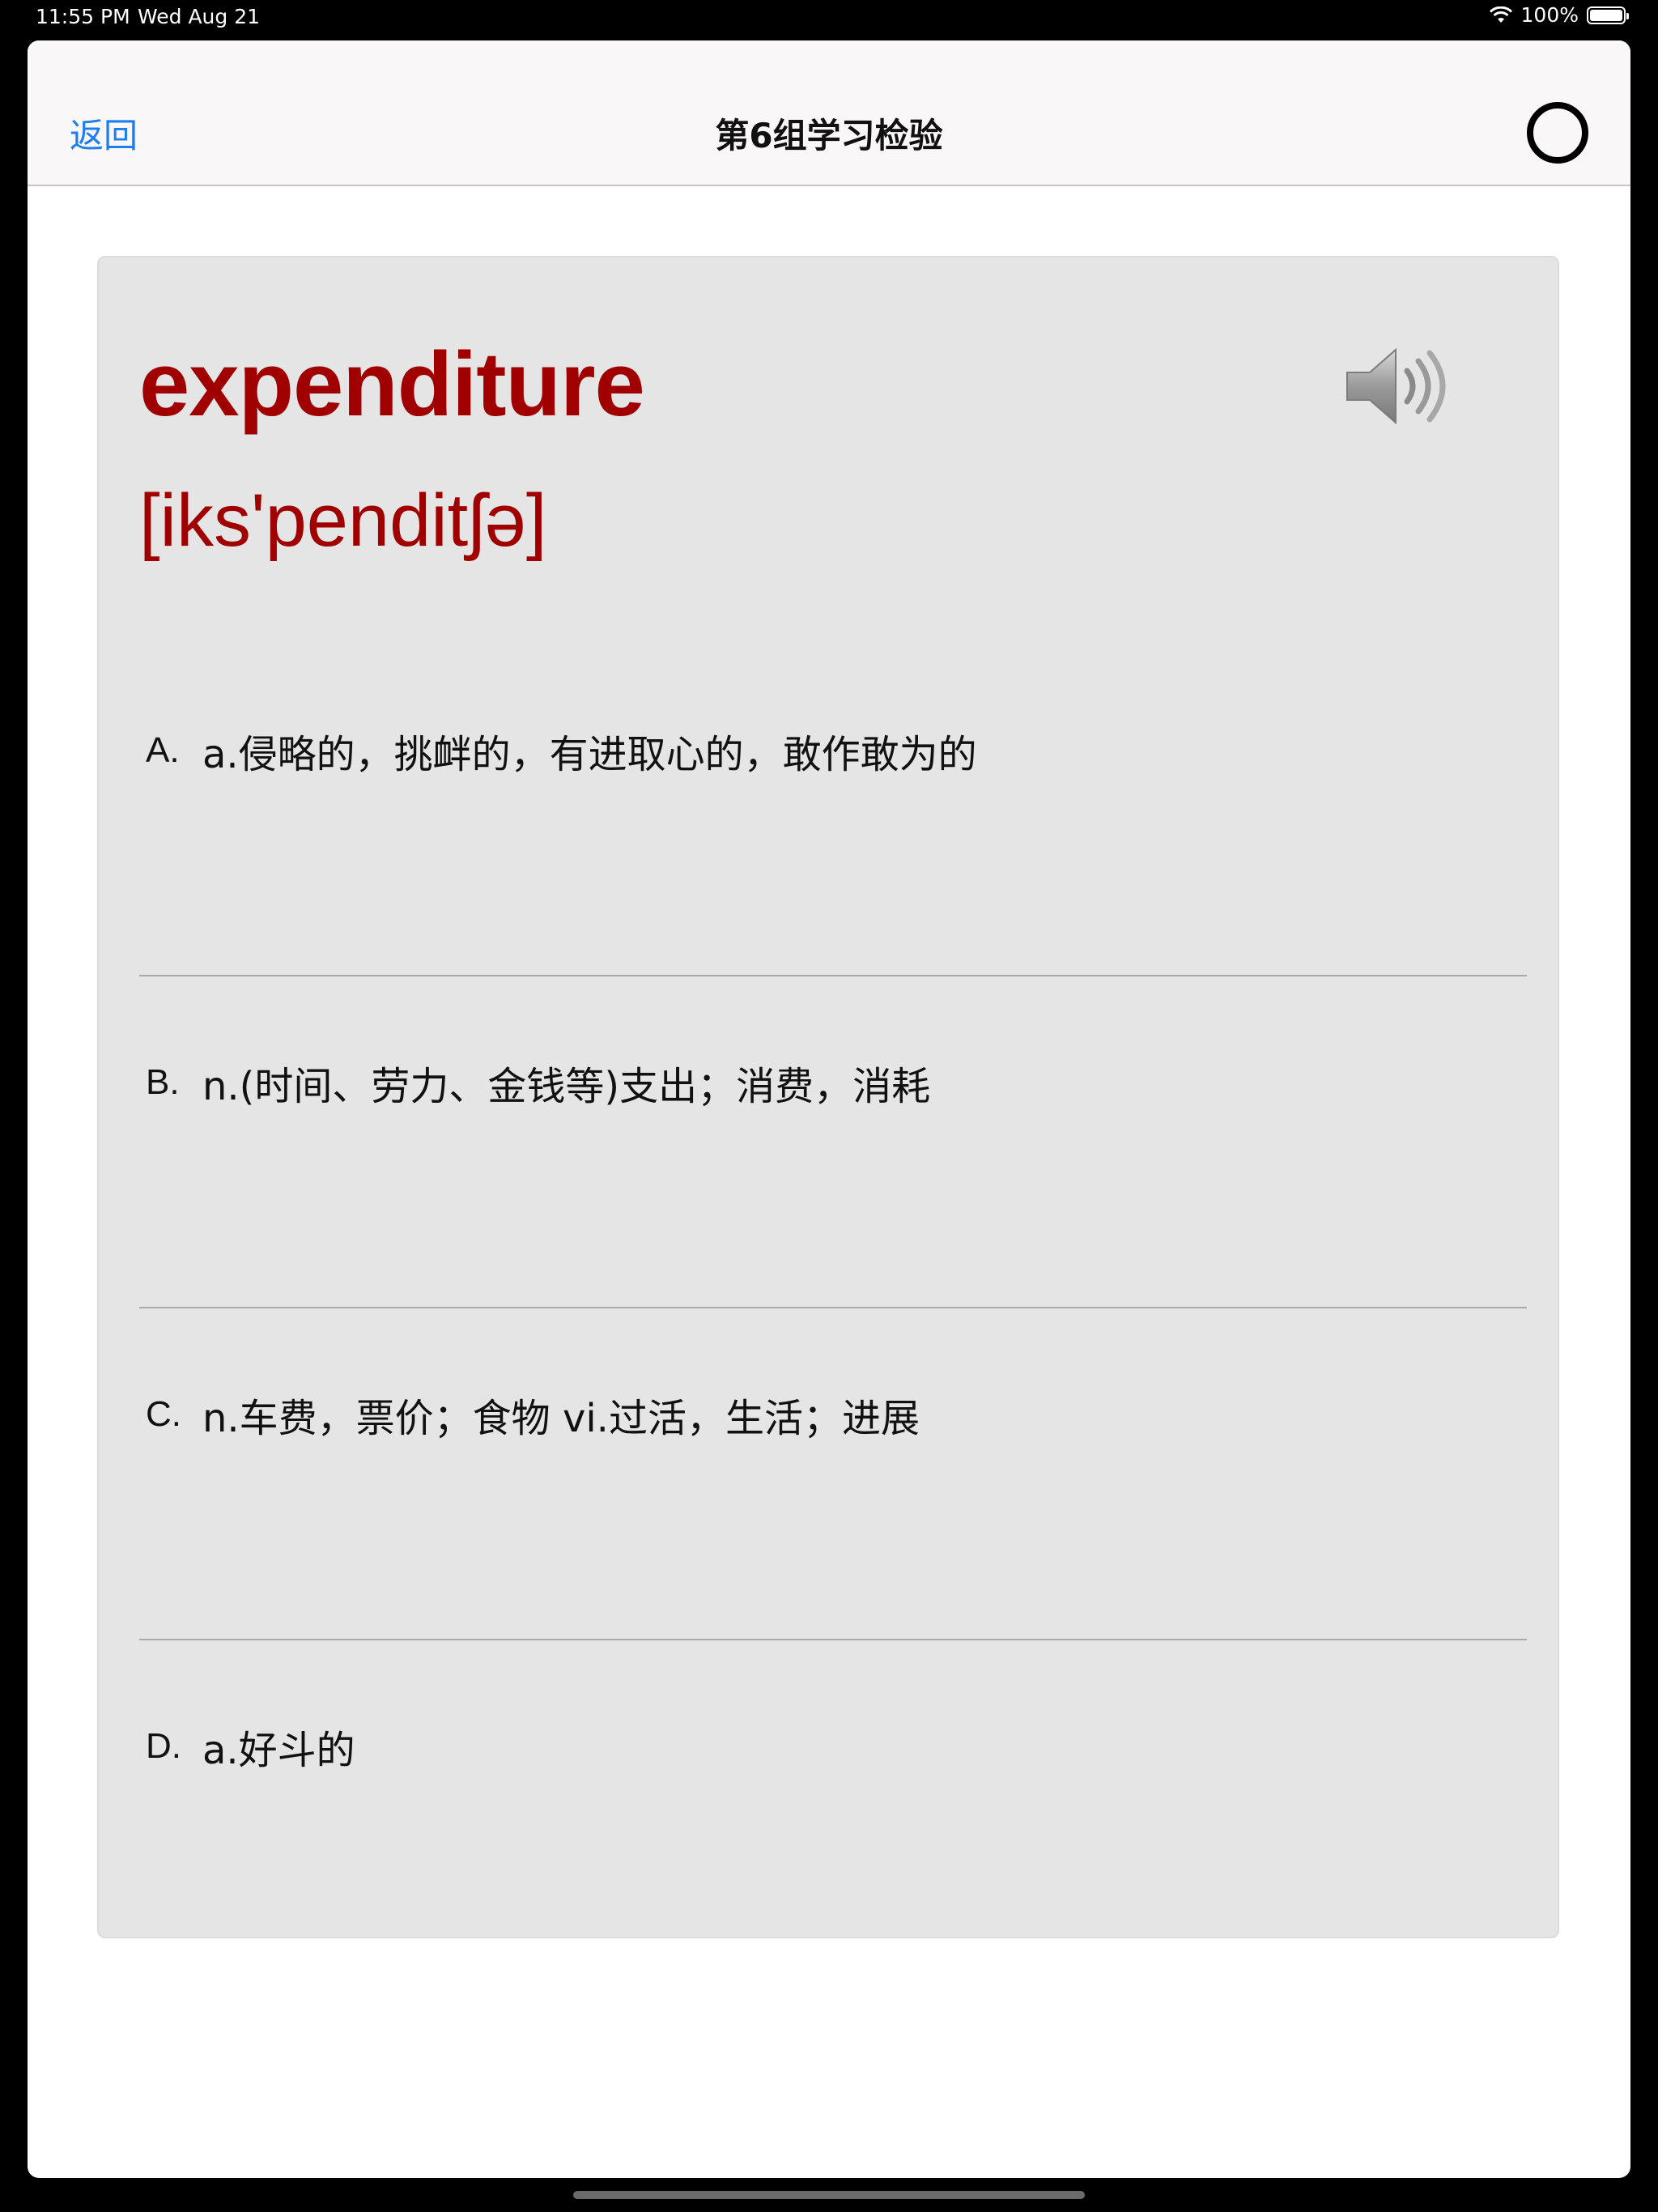 The width and height of the screenshot is (1658, 2212). I want to click on option-text: n.(时间、劳力、金钱等)支出；消费，消耗, so click(566, 1087).